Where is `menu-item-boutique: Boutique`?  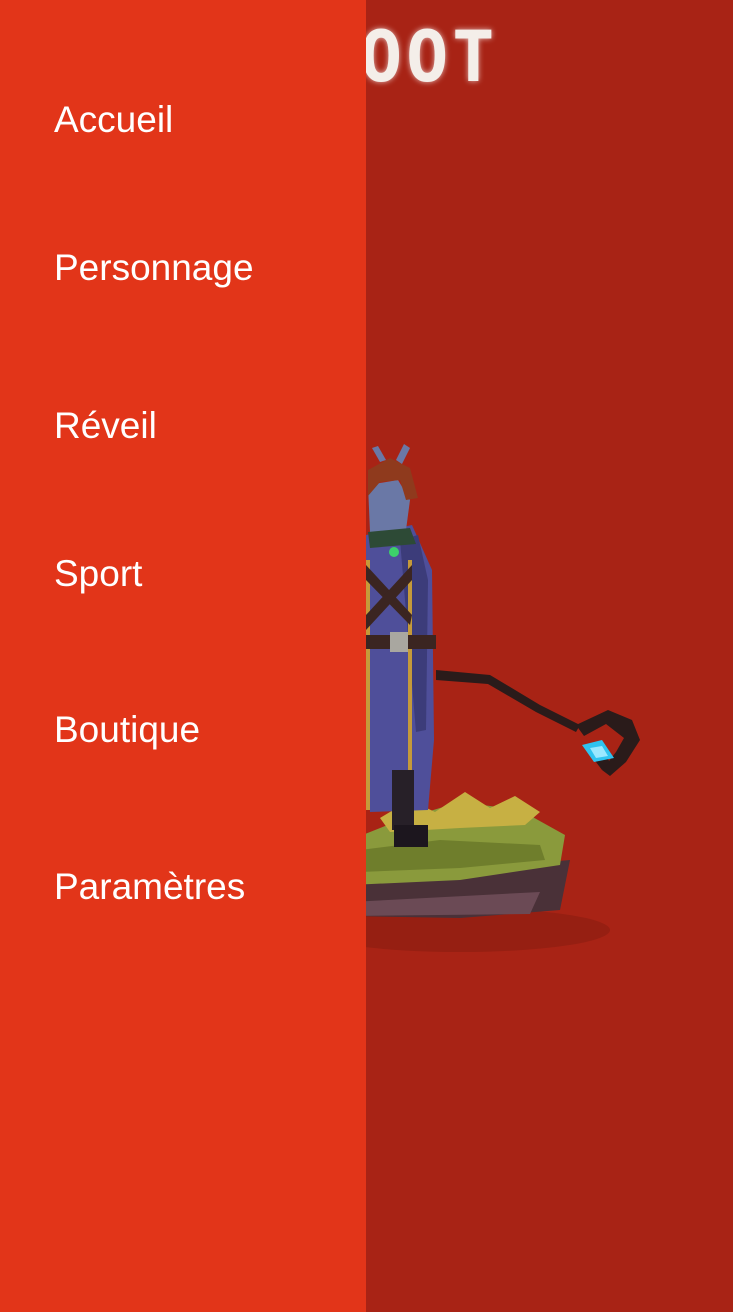 menu-item-boutique: Boutique is located at coordinates (127, 730).